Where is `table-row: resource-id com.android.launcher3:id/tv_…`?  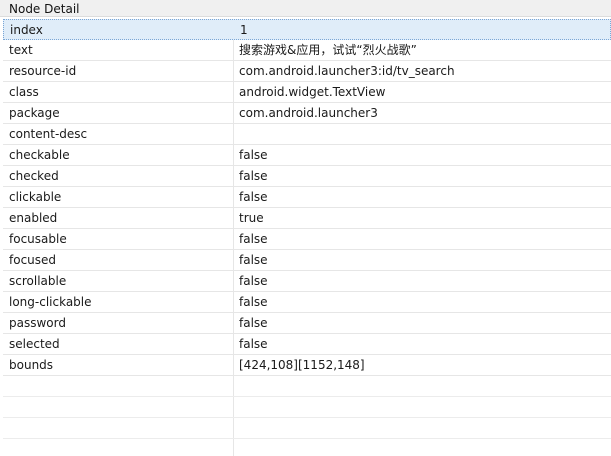 table-row: resource-id com.android.launcher3:id/tv_… is located at coordinates (307, 71).